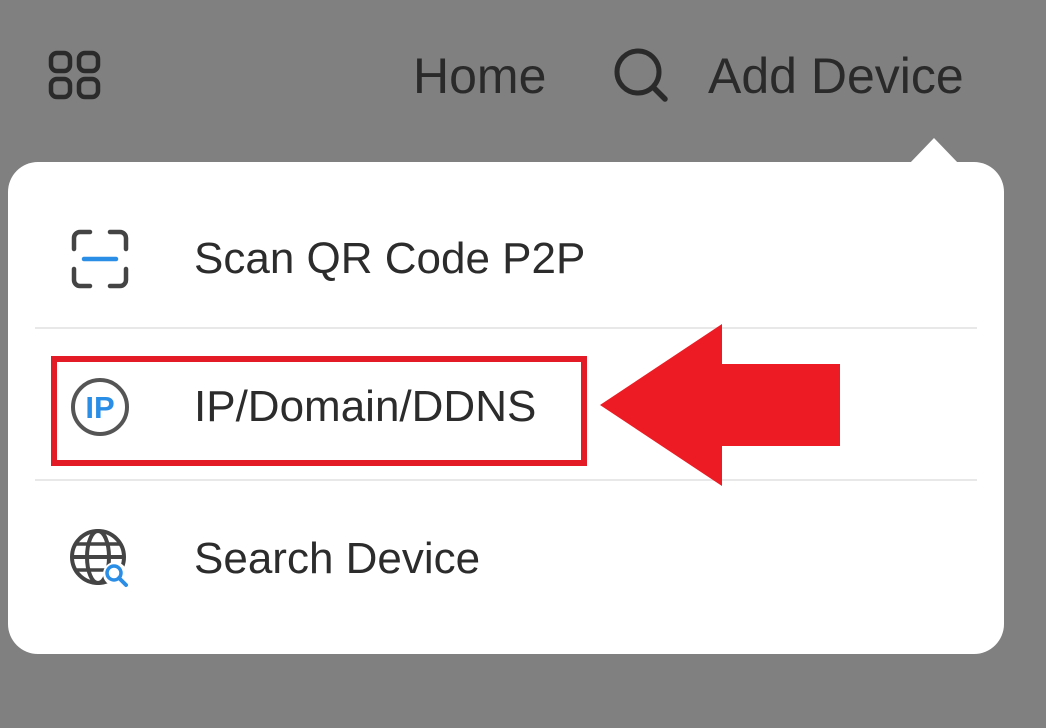 This screenshot has width=1046, height=728. What do you see at coordinates (100, 559) in the screenshot?
I see `globe-search-icon` at bounding box center [100, 559].